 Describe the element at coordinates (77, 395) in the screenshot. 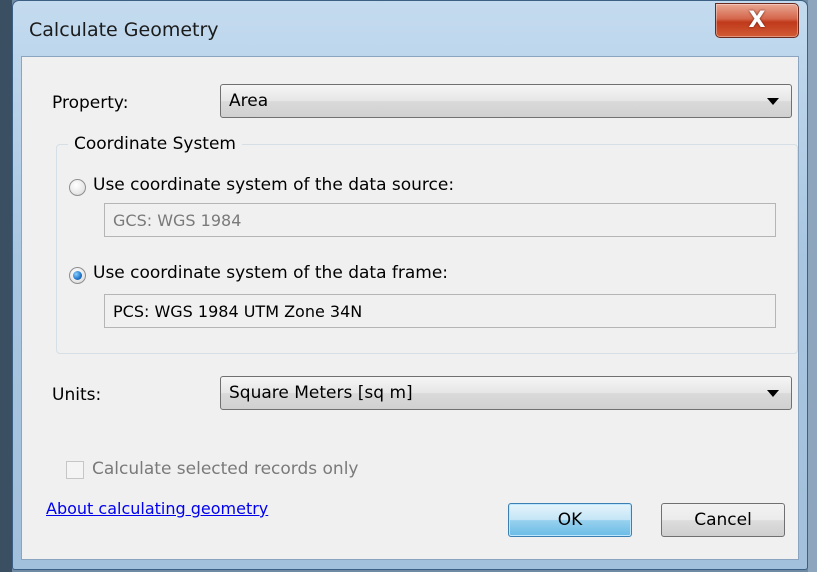

I see `units-label: Units:` at that location.